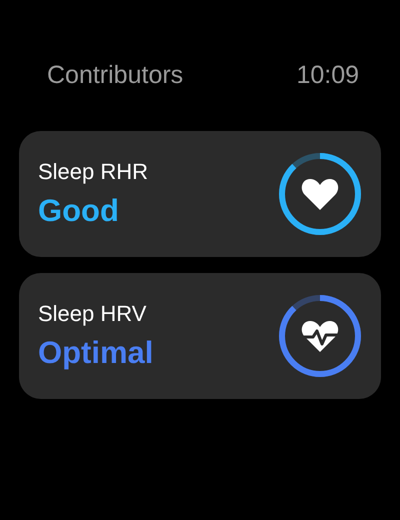 The height and width of the screenshot is (520, 400). I want to click on heart-icon, so click(320, 194).